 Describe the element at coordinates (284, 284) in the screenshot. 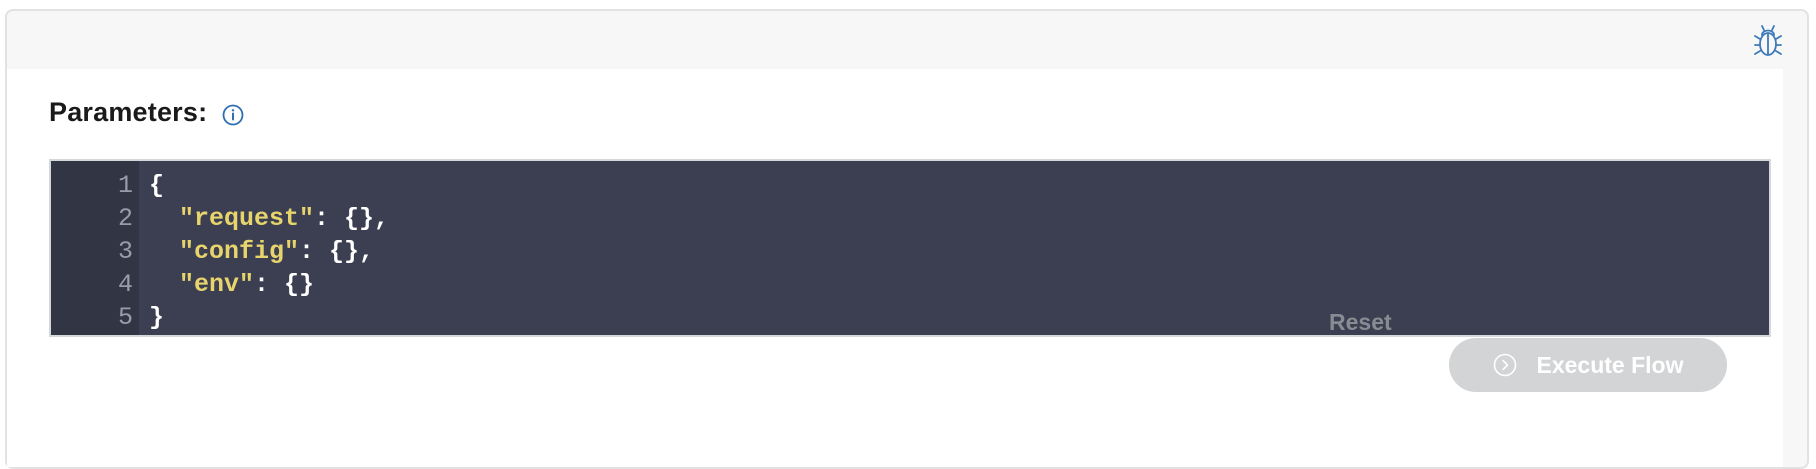

I see `json-punctuation-token: : {}` at that location.